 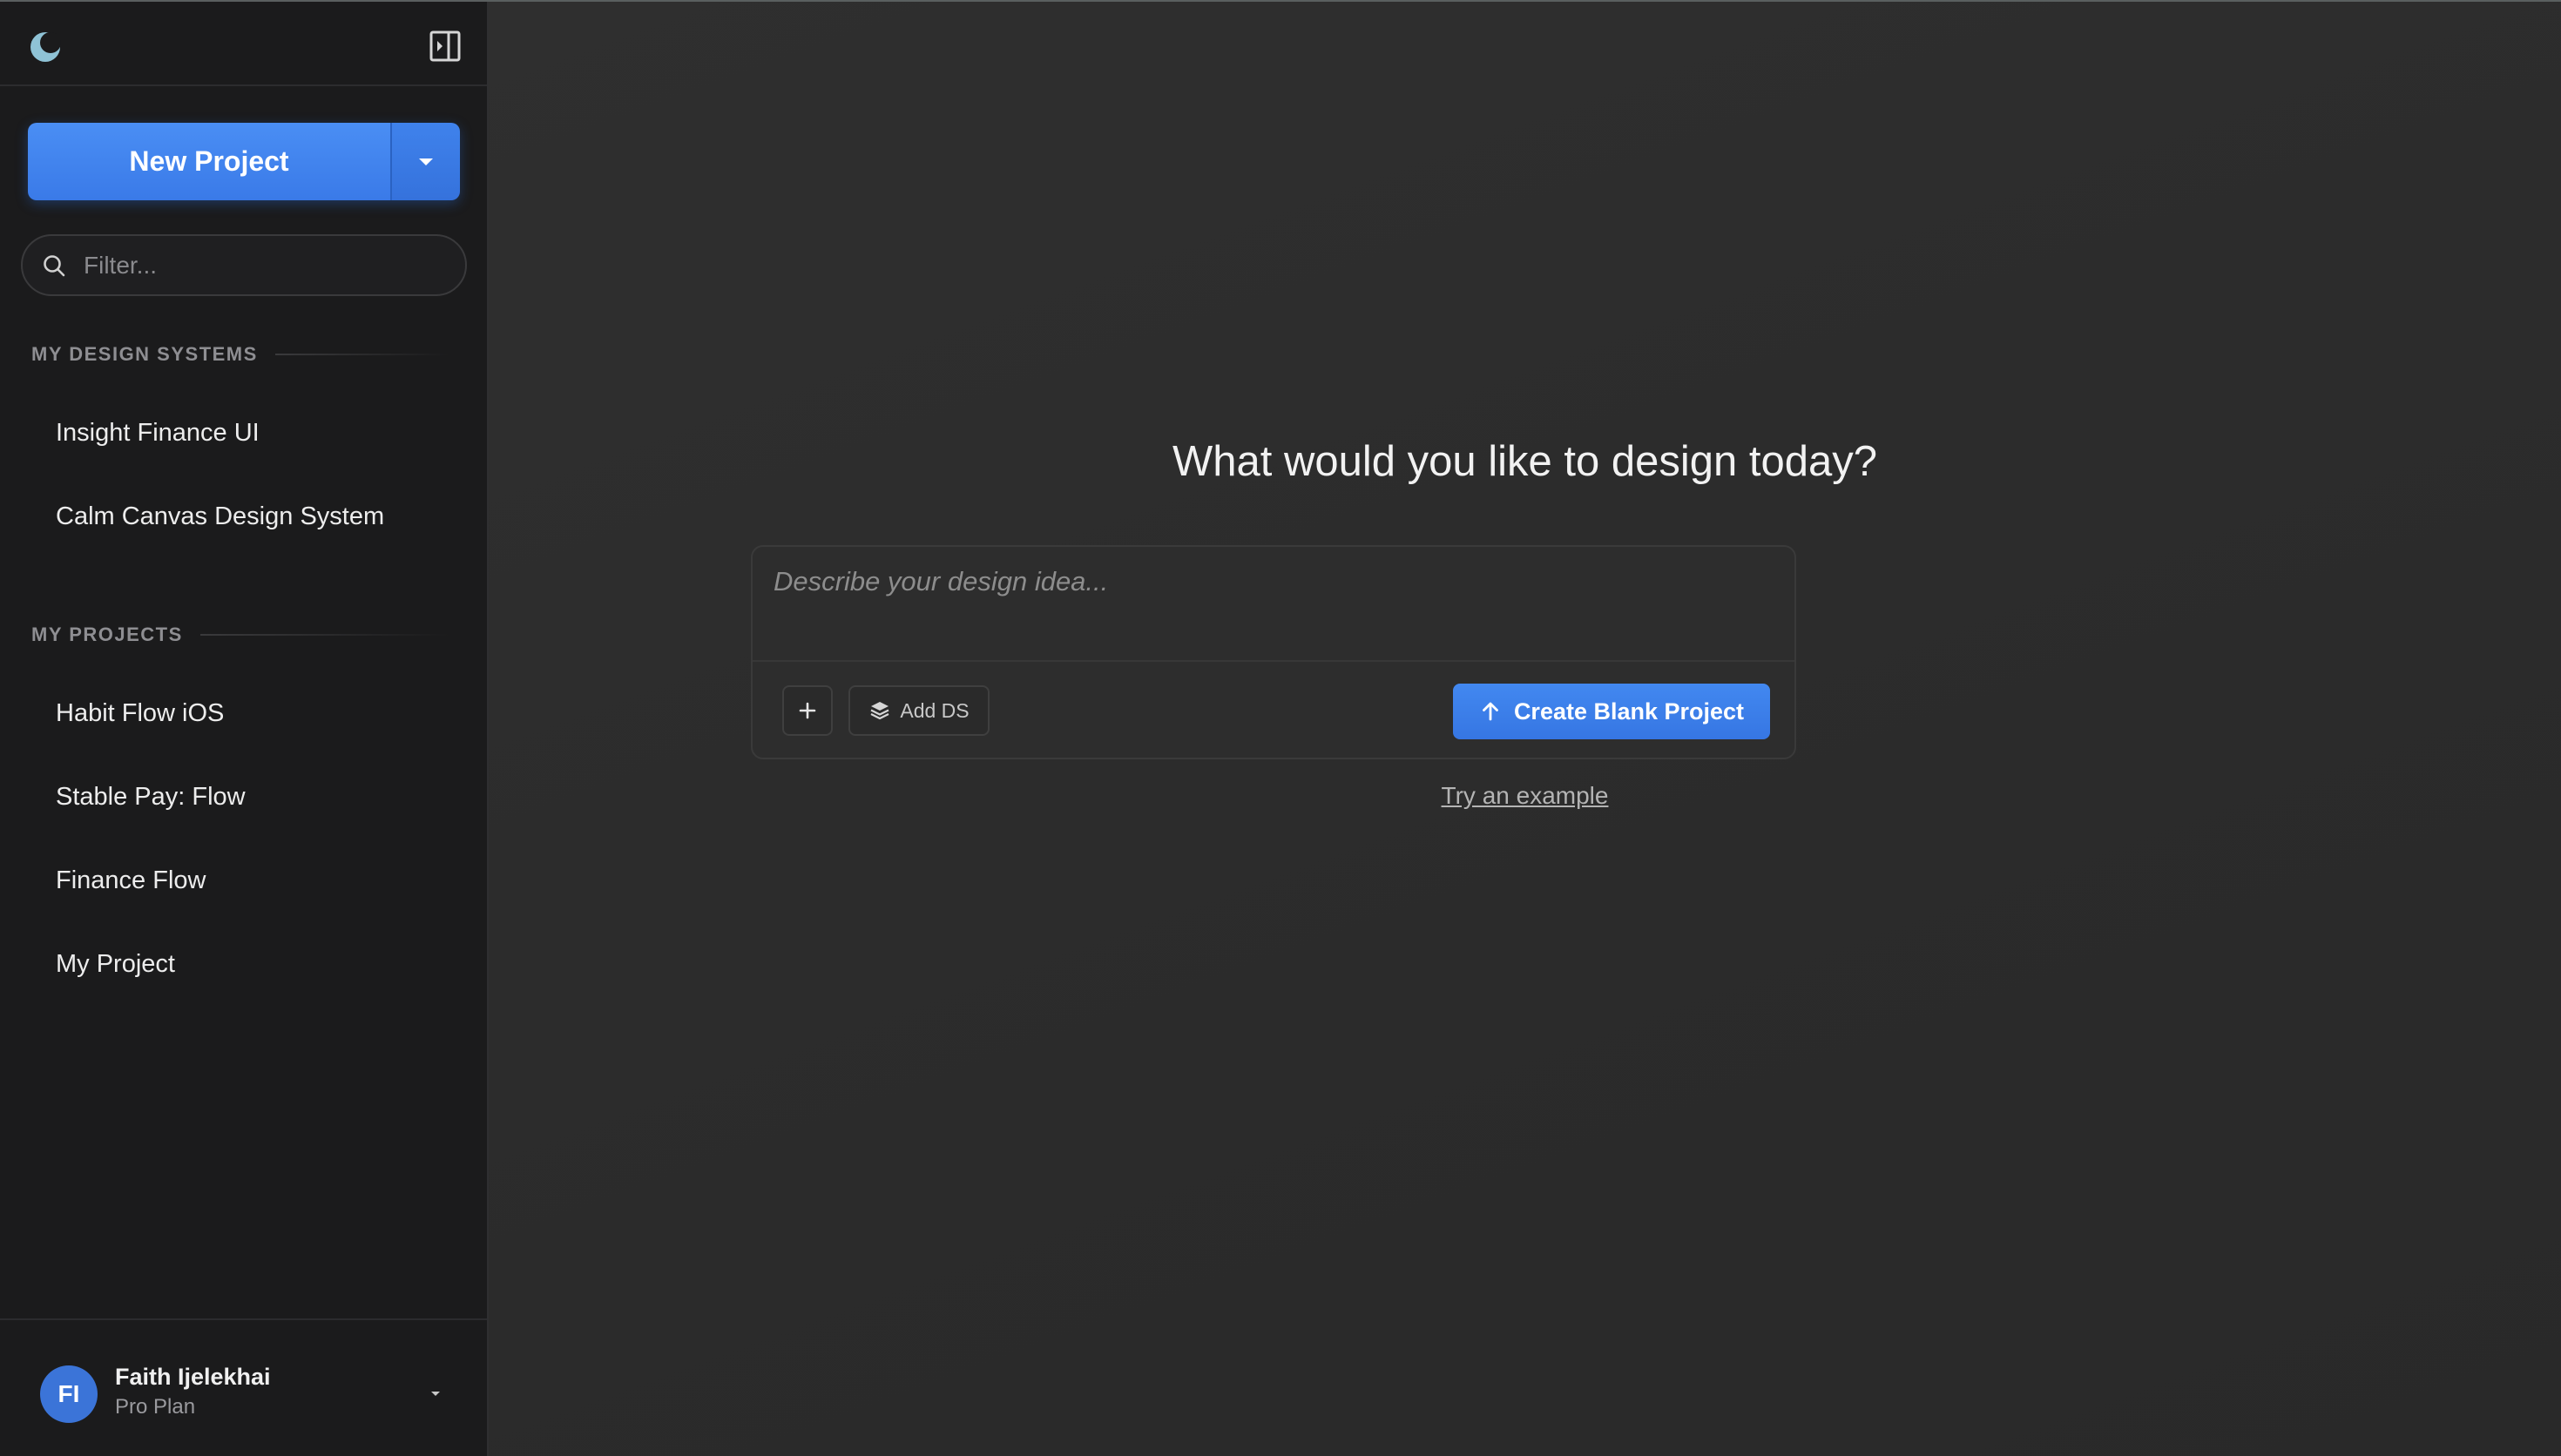 What do you see at coordinates (151, 796) in the screenshot?
I see `sidebar-item-label: Stable Pay: Flow` at bounding box center [151, 796].